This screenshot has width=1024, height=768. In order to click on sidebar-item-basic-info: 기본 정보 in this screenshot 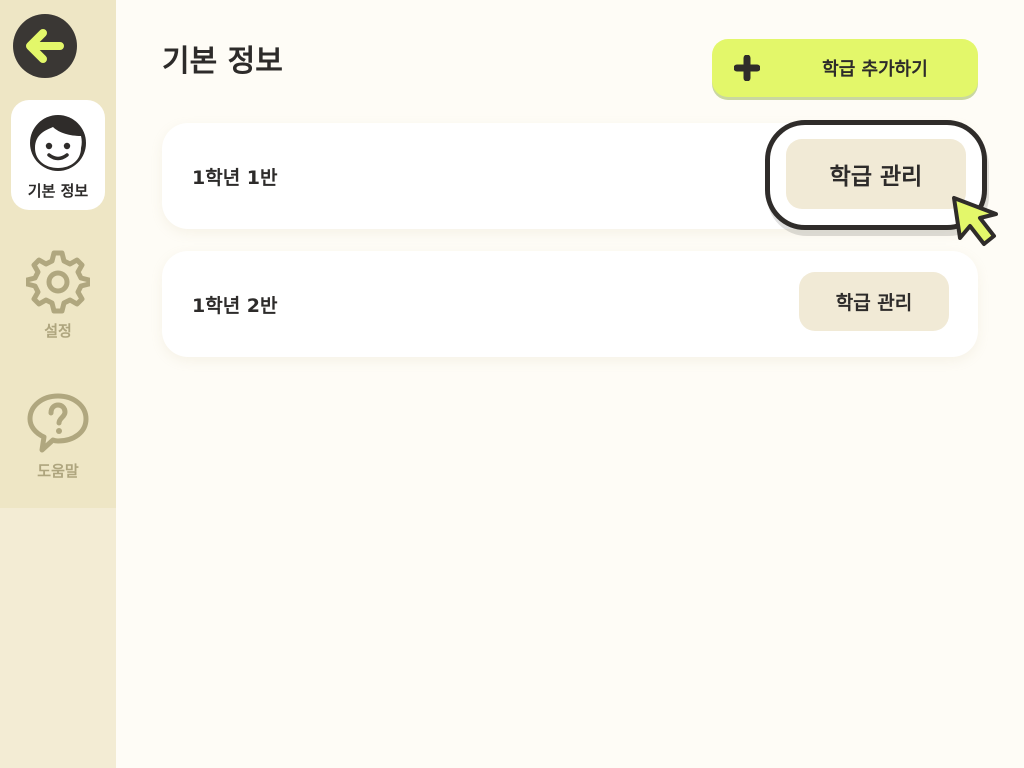, I will do `click(58, 155)`.